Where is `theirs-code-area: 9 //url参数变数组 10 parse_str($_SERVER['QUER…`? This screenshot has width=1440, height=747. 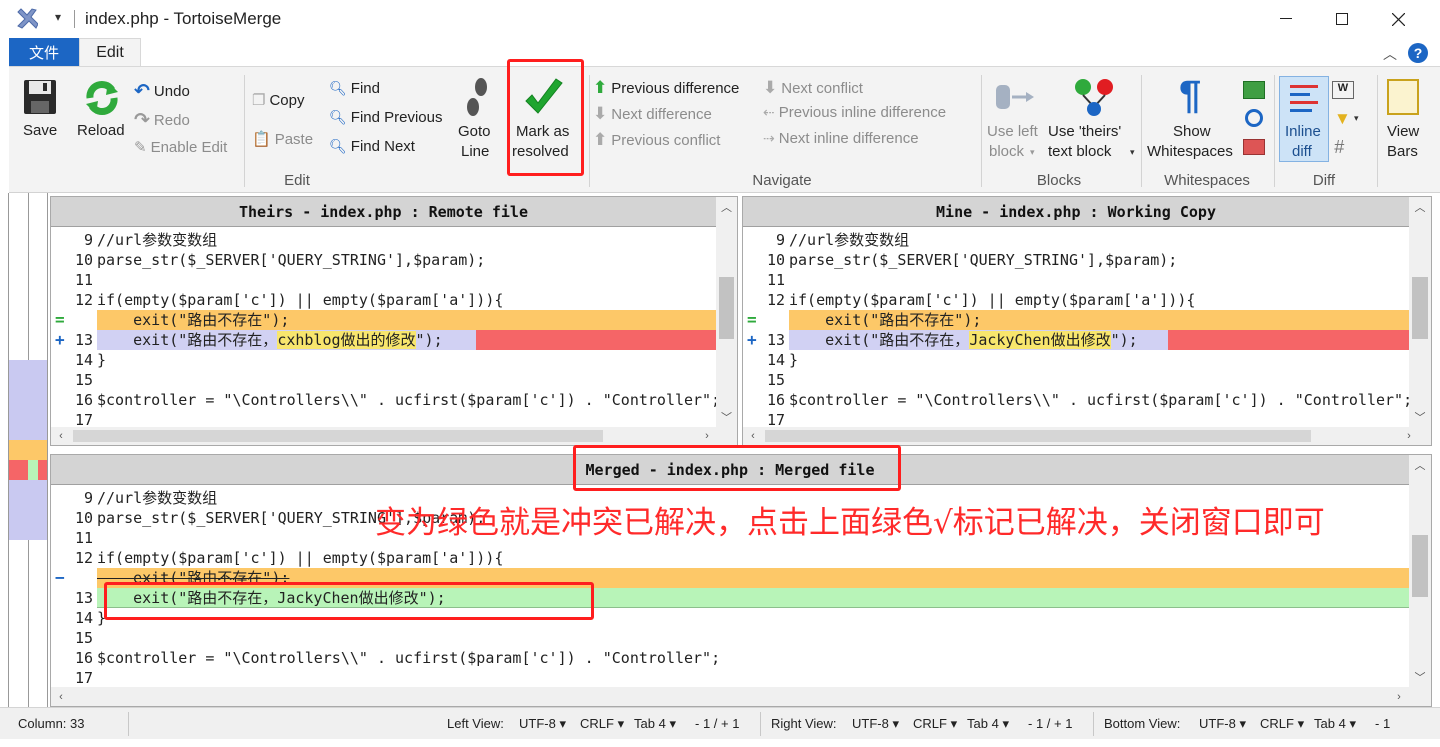
theirs-code-area: 9 //url参数变数组 10 parse_str($_SERVER['QUER… is located at coordinates (385, 328).